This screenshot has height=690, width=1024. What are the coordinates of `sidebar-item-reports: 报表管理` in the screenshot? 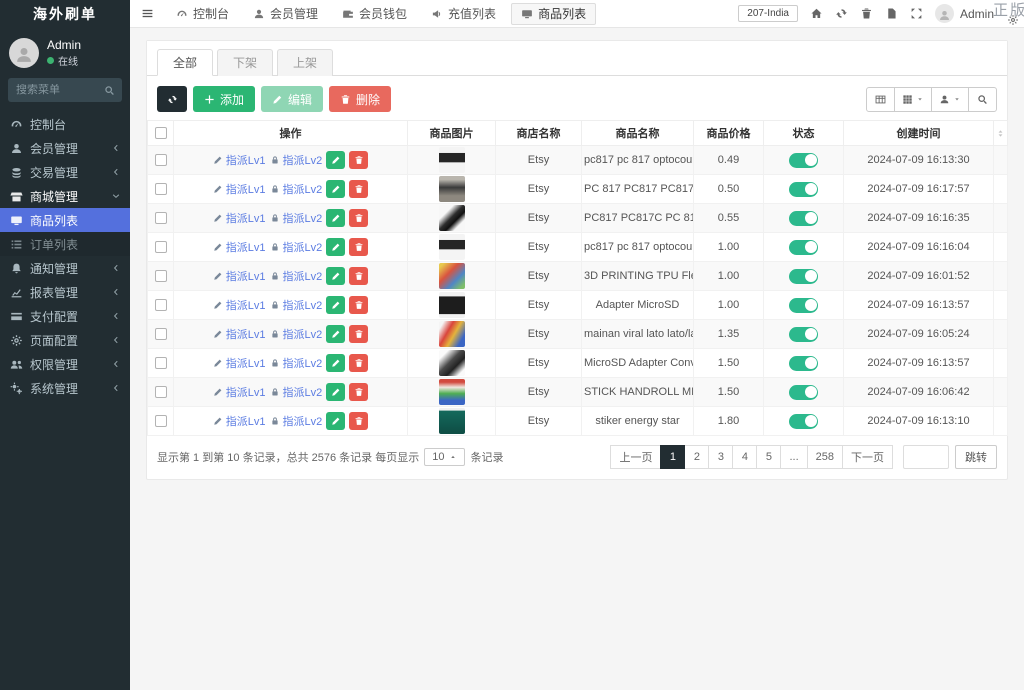 It's located at (65, 292).